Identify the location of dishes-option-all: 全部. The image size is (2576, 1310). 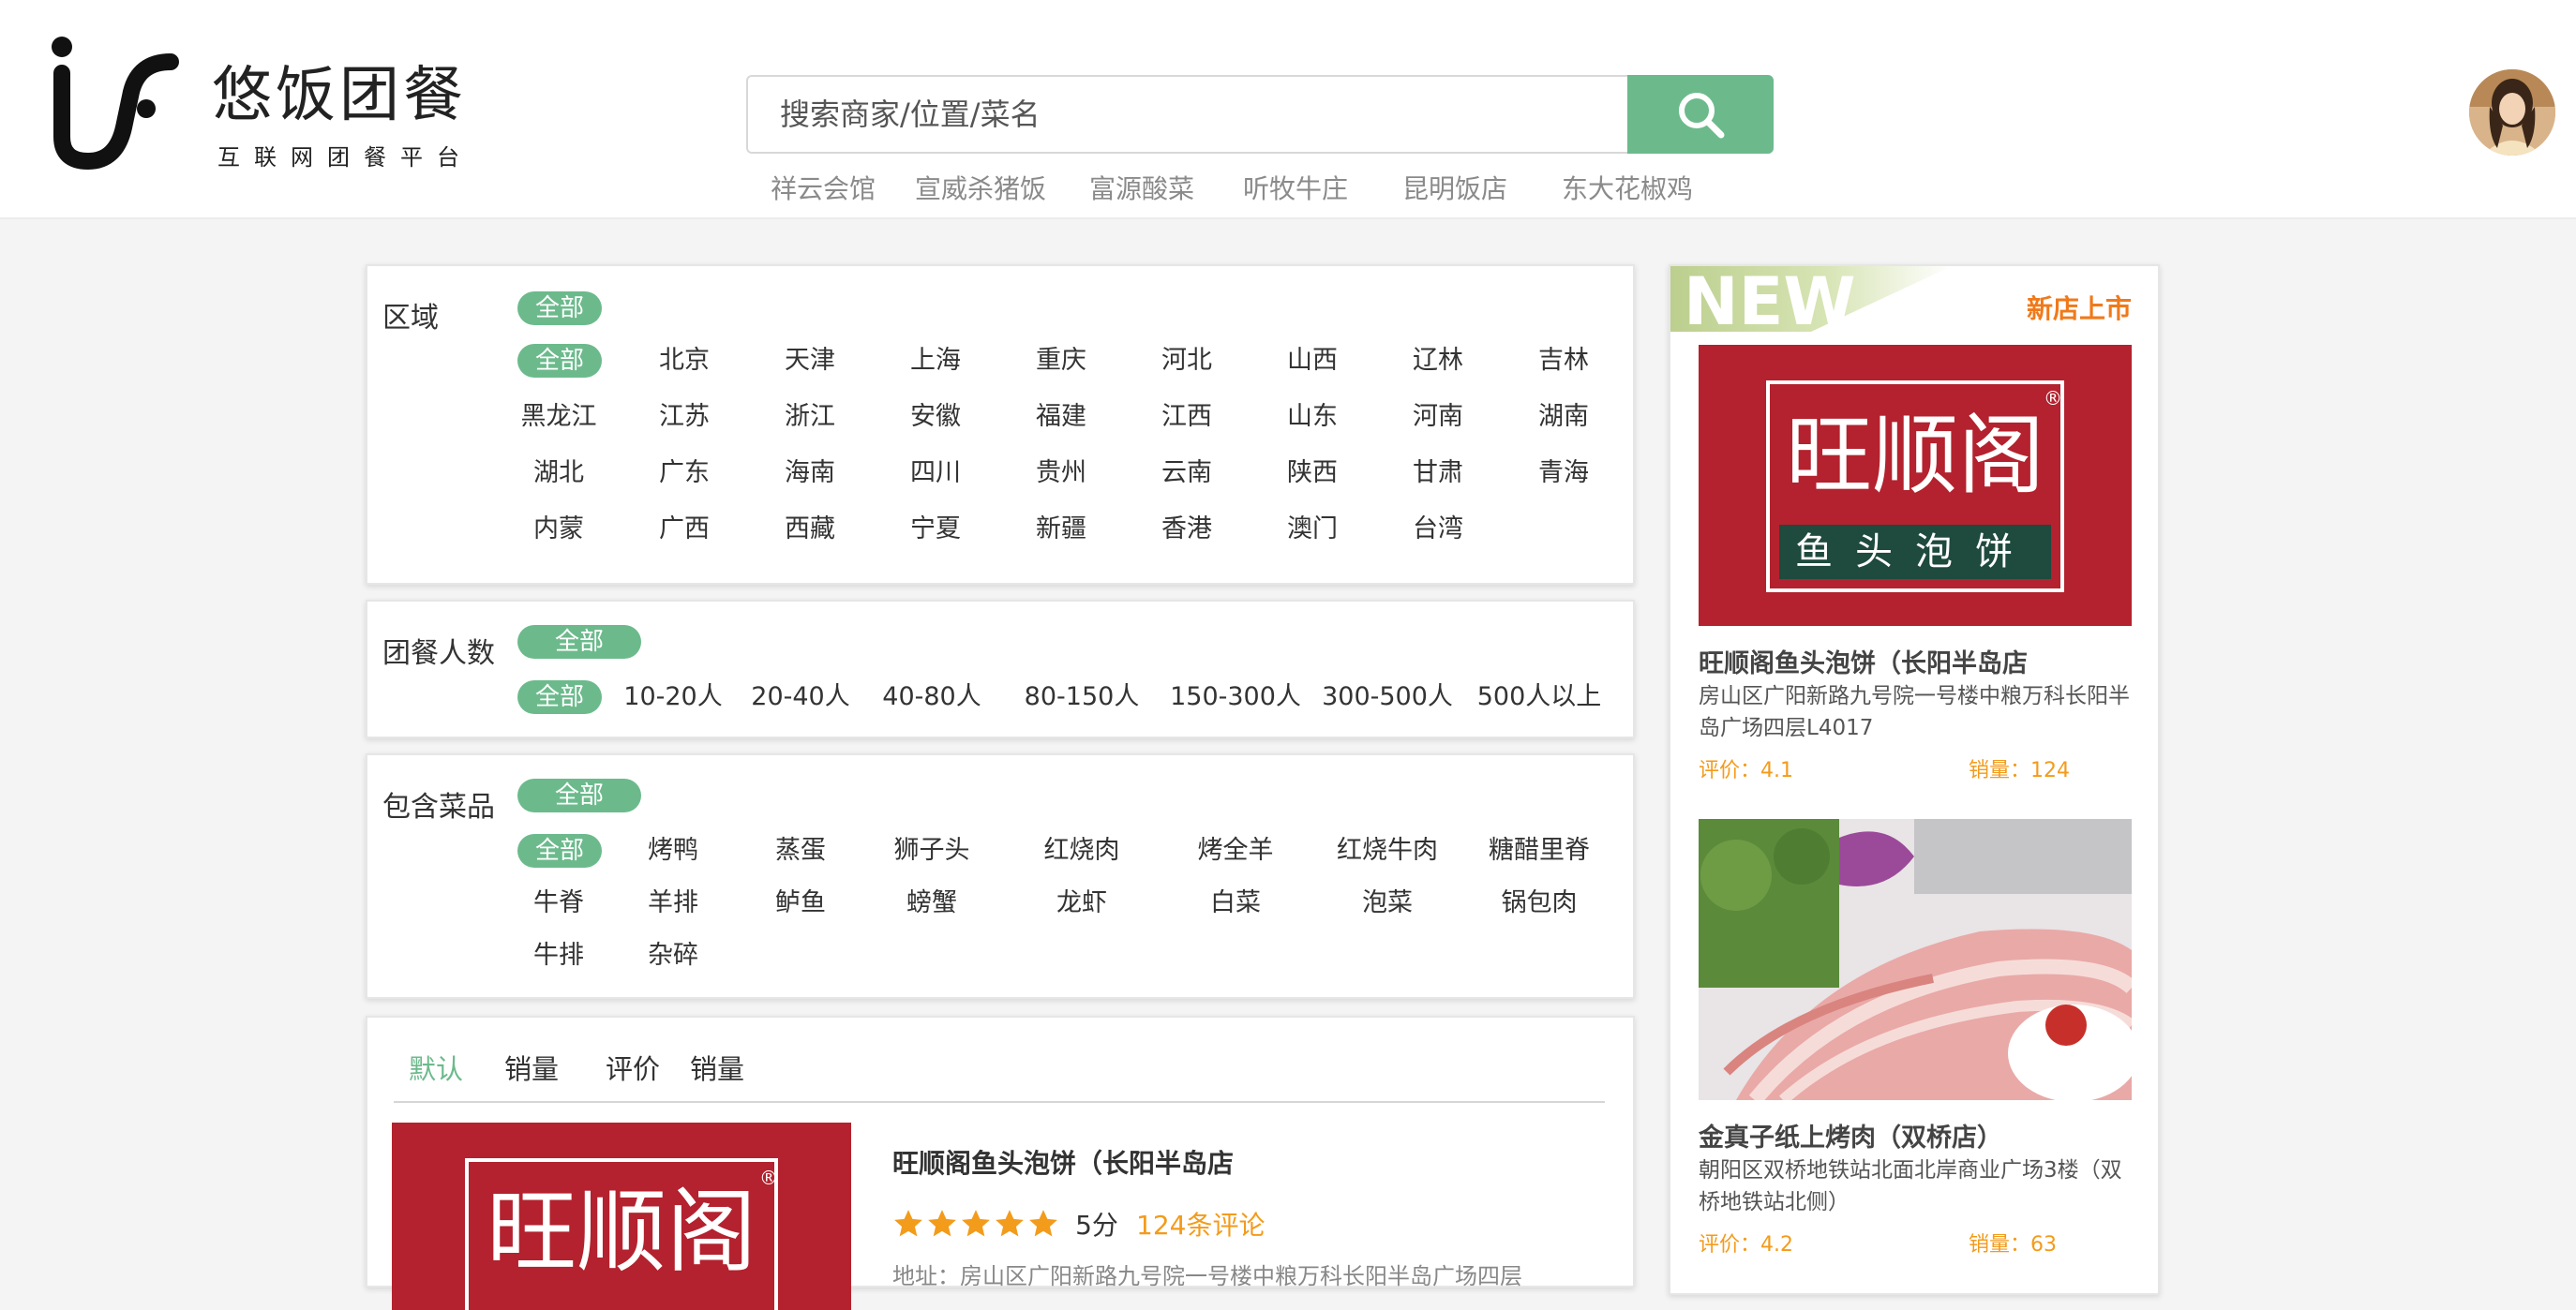
(560, 851).